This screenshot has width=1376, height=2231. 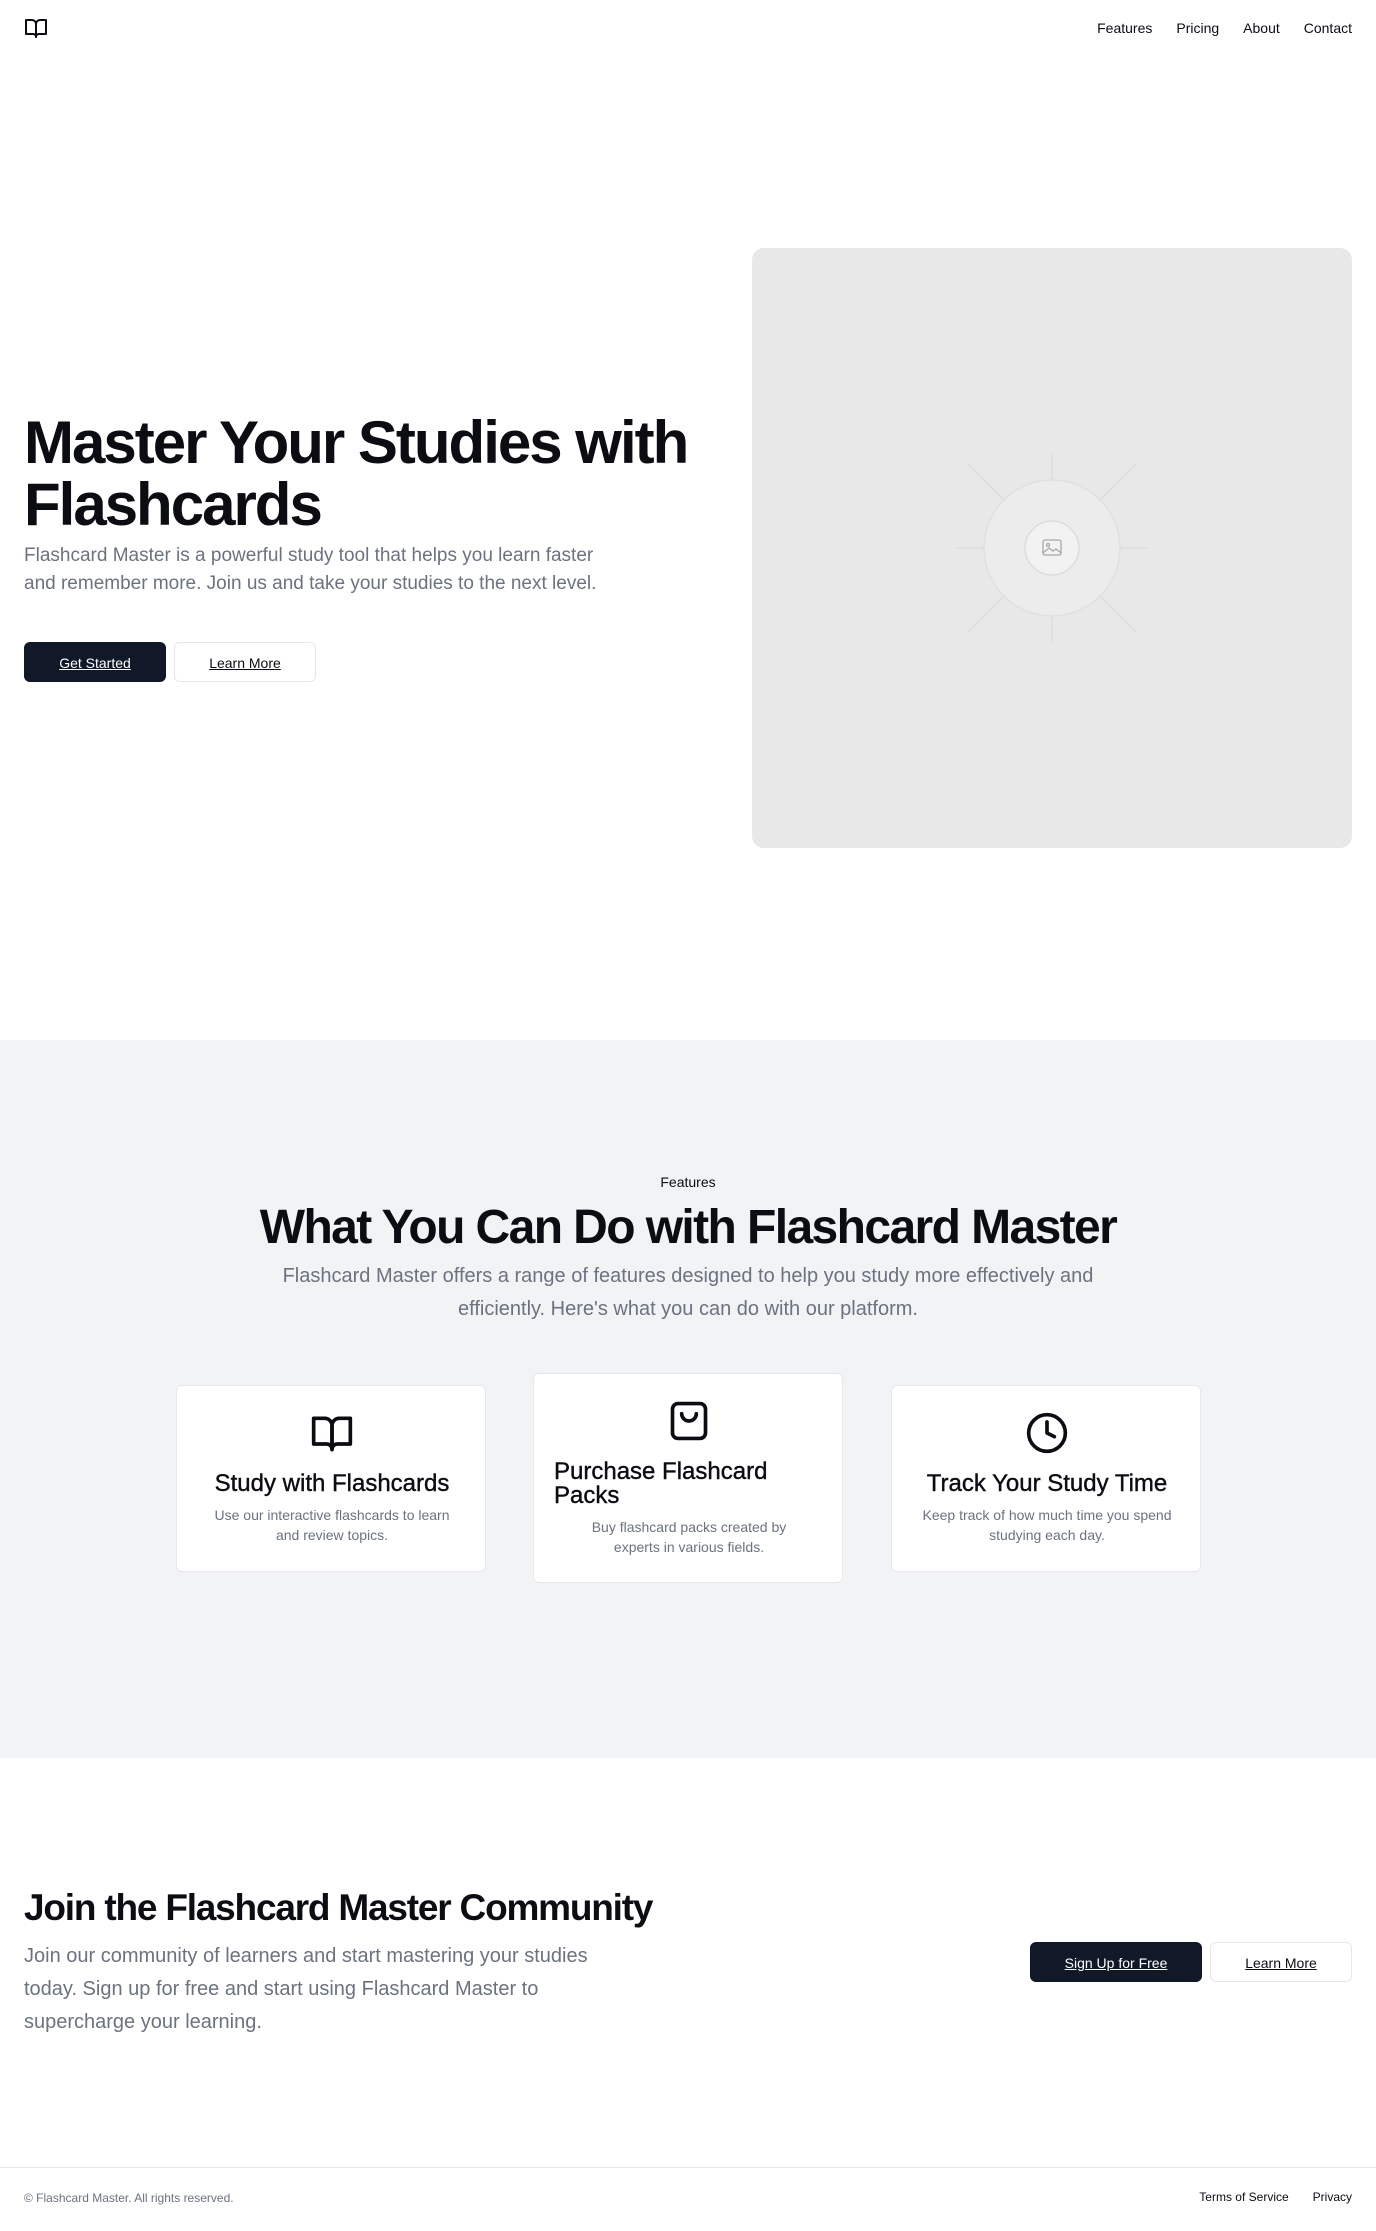 I want to click on feature-card-title: Track Your Study Time, so click(x=1047, y=1483).